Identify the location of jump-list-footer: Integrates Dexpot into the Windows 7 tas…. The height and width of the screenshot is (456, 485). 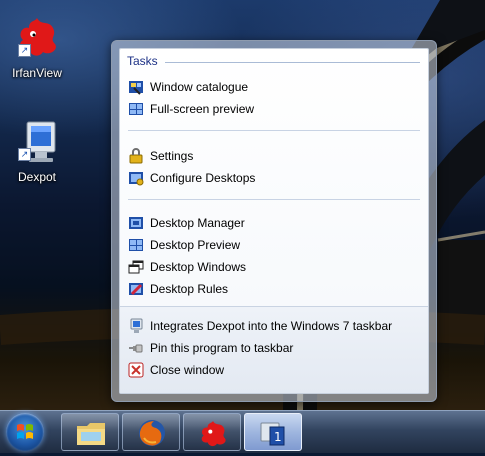
(274, 349).